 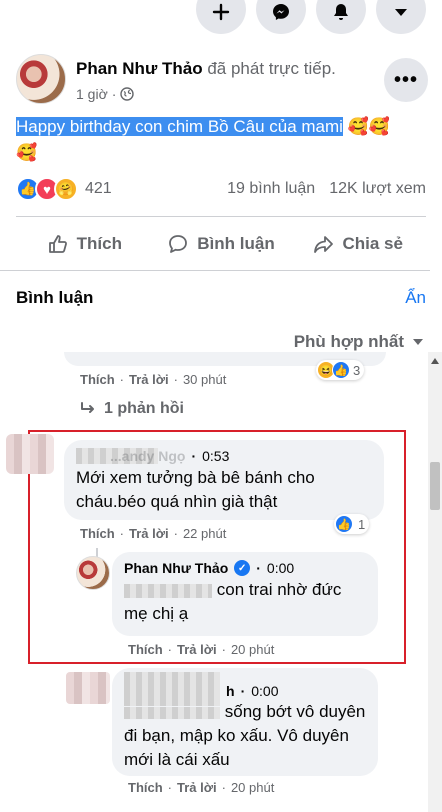 I want to click on divider, so click(x=221, y=216).